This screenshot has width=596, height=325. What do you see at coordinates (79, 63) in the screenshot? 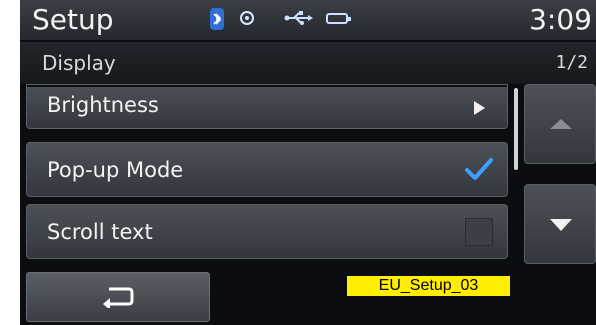
I see `section-title: Display` at bounding box center [79, 63].